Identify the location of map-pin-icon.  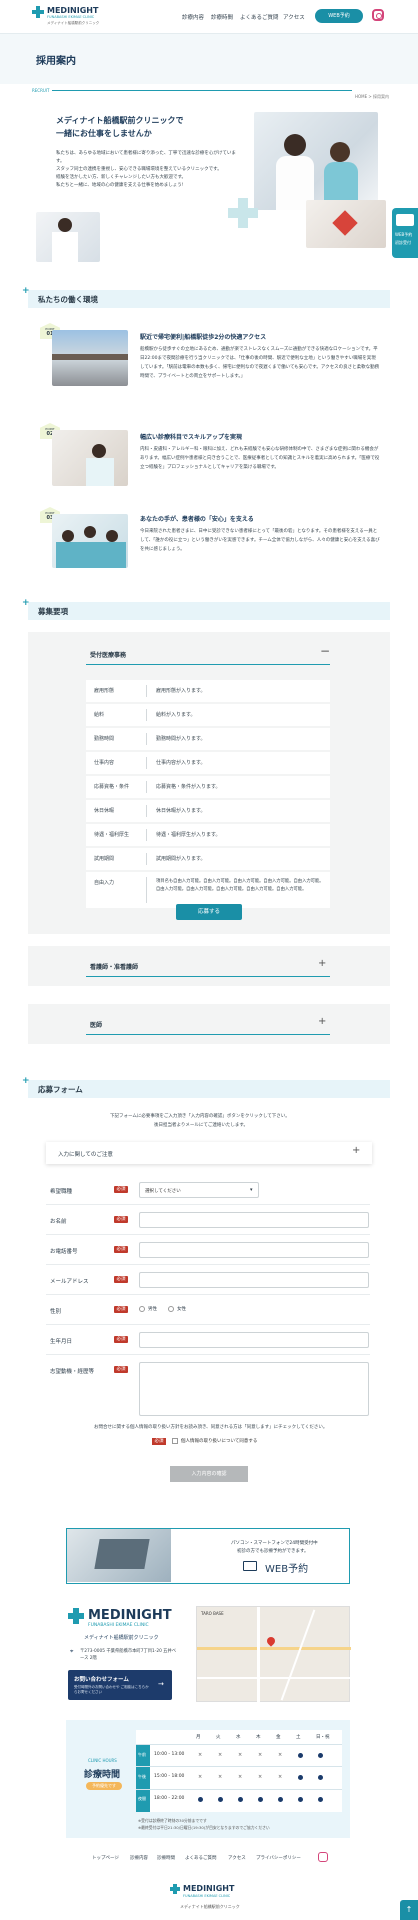
(271, 1641).